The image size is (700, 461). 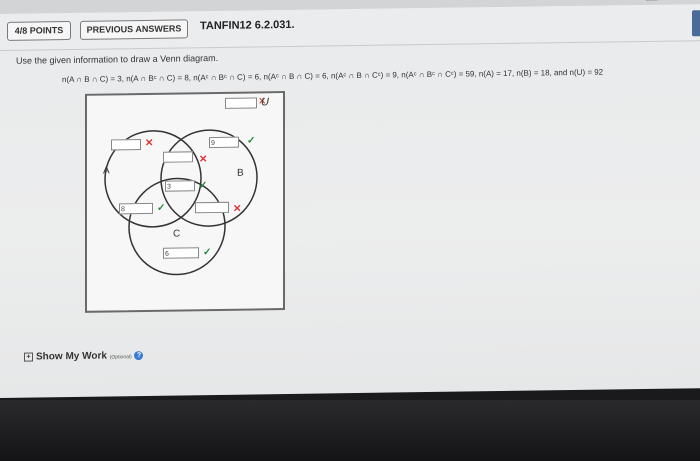 What do you see at coordinates (212, 207) in the screenshot?
I see `b-c-input` at bounding box center [212, 207].